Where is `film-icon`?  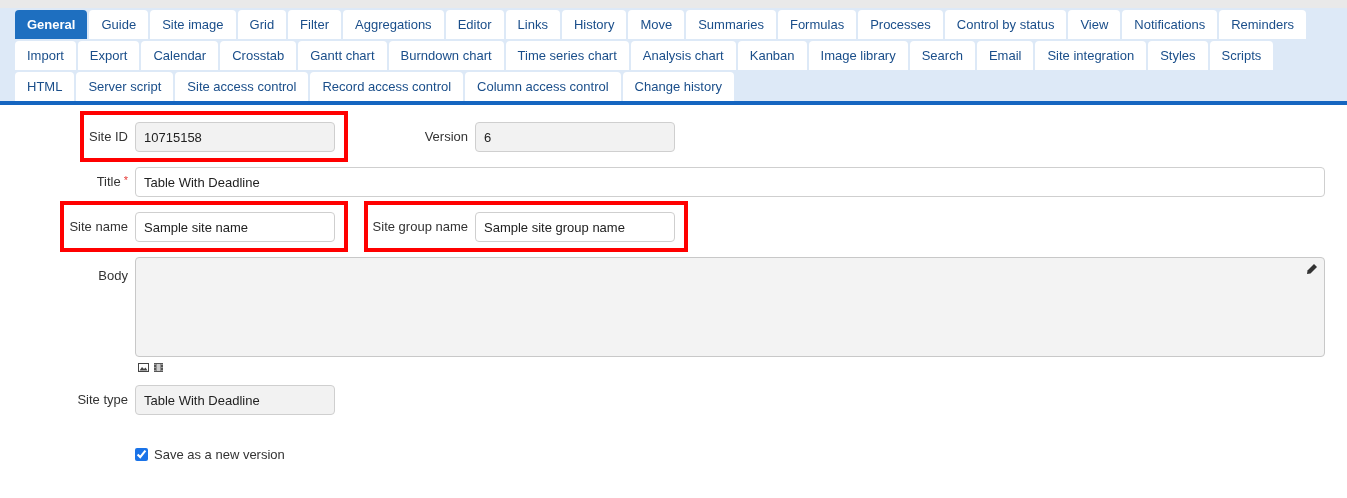
film-icon is located at coordinates (158, 367).